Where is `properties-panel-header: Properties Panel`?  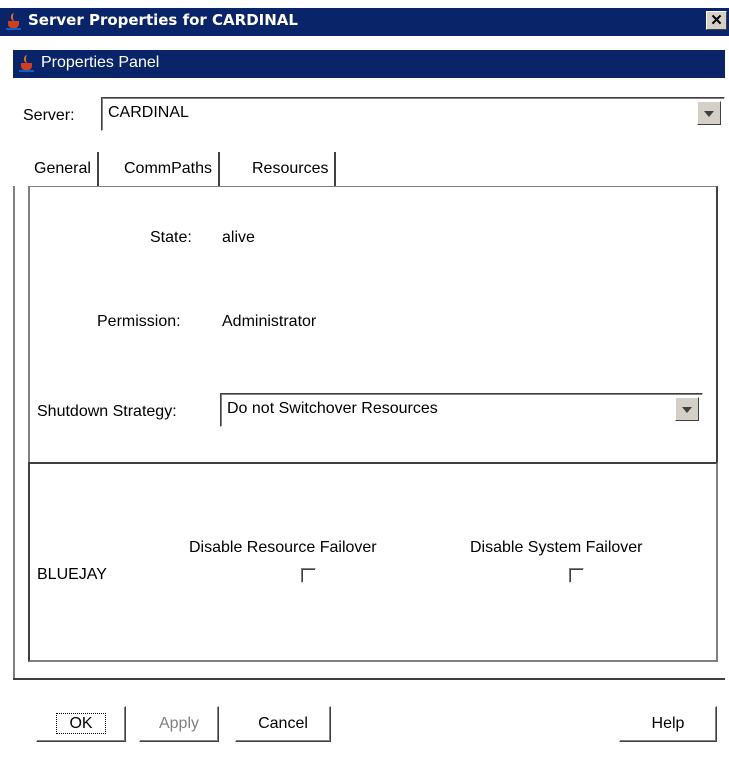 properties-panel-header: Properties Panel is located at coordinates (369, 64).